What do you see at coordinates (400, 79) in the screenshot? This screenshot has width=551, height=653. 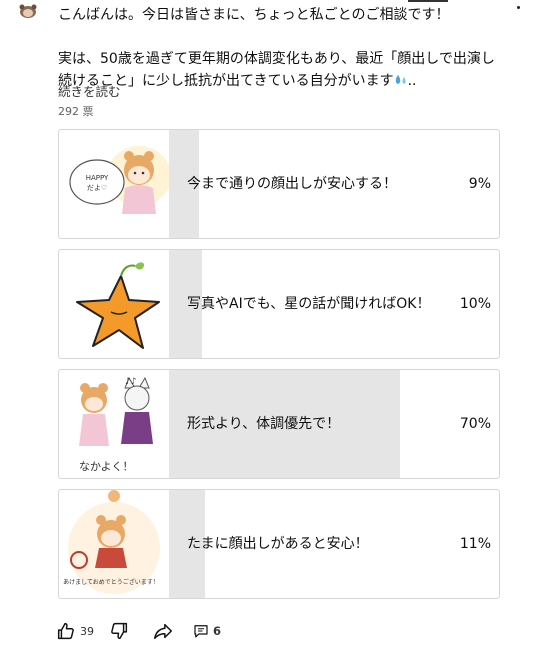 I see `sweat-drops-icon` at bounding box center [400, 79].